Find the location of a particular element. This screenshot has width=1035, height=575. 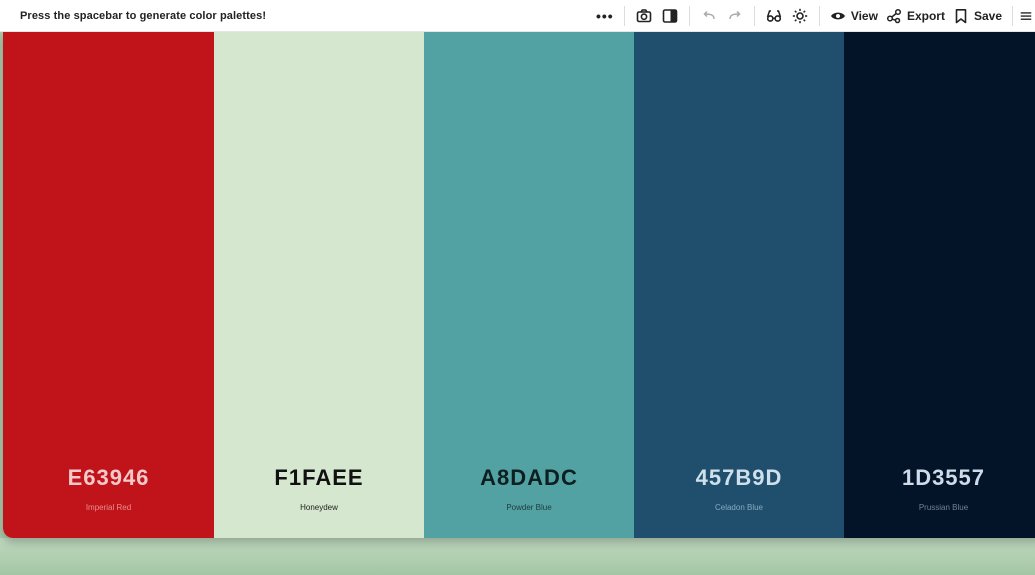

swatch-hex-code: 457B9D is located at coordinates (739, 478).